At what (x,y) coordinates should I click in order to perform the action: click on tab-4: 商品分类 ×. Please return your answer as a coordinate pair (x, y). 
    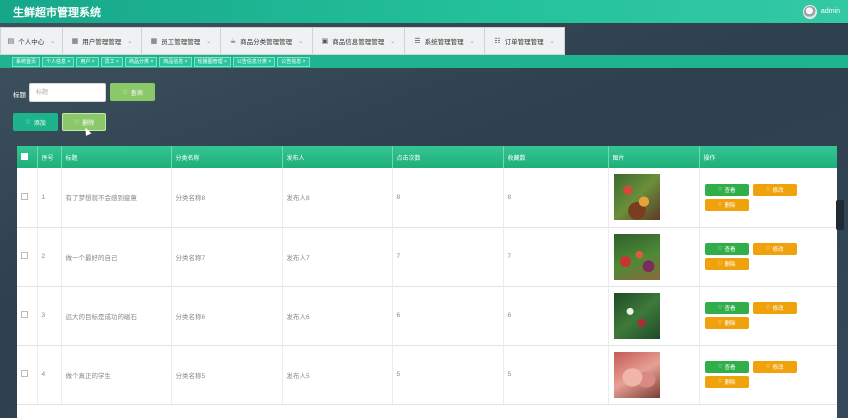
    Looking at the image, I should click on (141, 61).